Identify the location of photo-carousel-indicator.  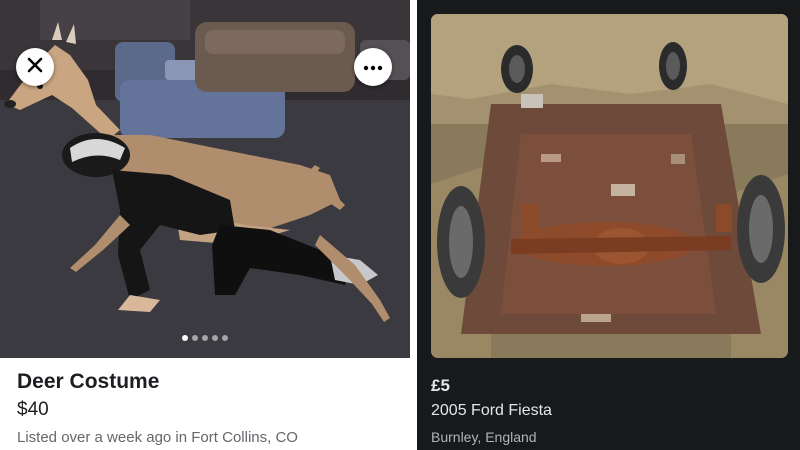
(205, 338).